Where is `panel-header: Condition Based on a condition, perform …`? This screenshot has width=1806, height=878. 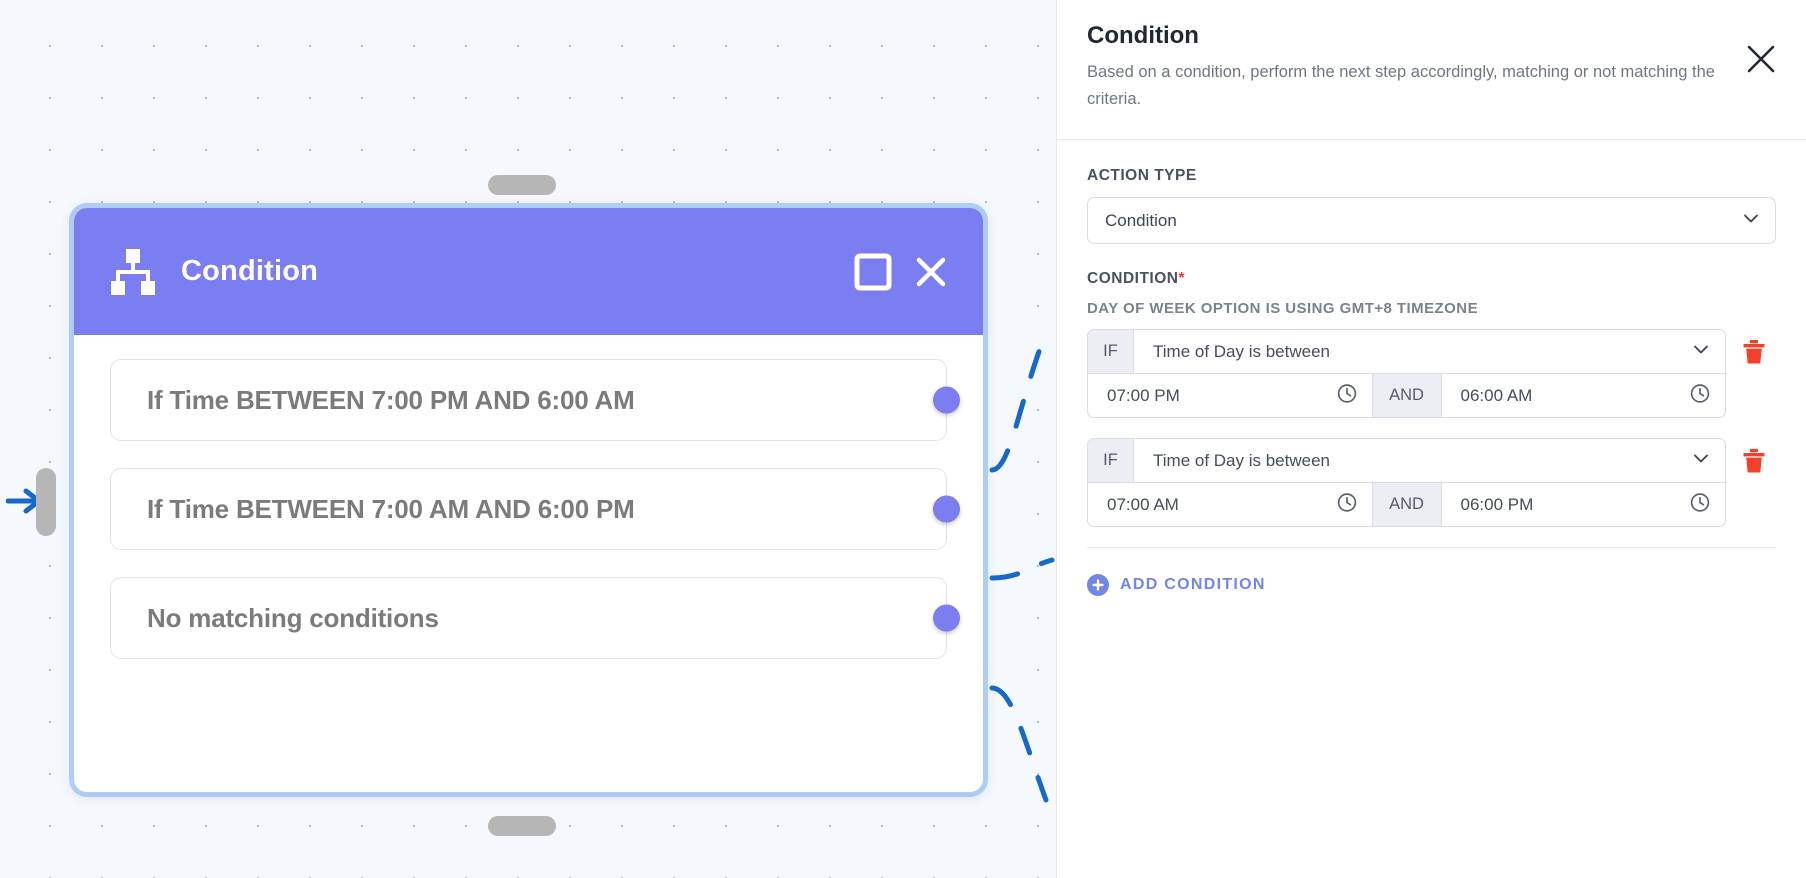
panel-header: Condition Based on a condition, perform … is located at coordinates (1431, 70).